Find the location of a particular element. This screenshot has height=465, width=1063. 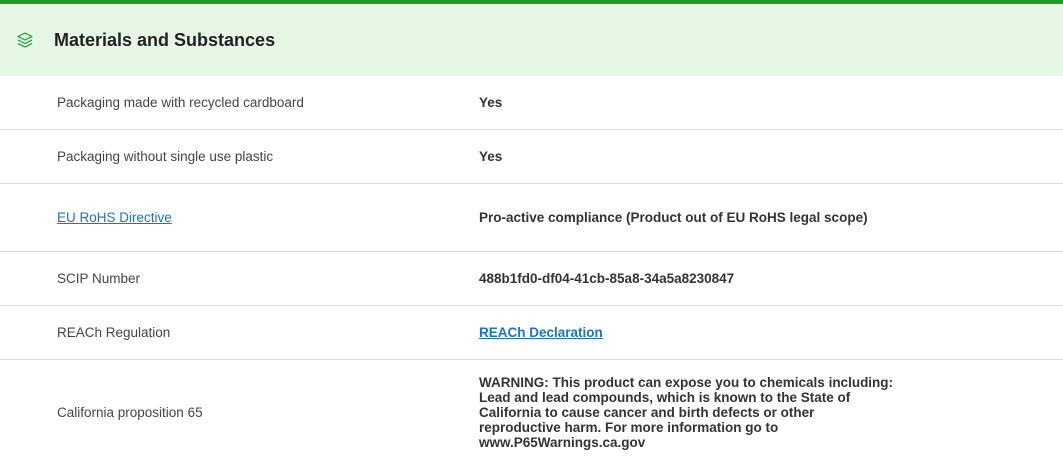

layers-icon is located at coordinates (31, 40).